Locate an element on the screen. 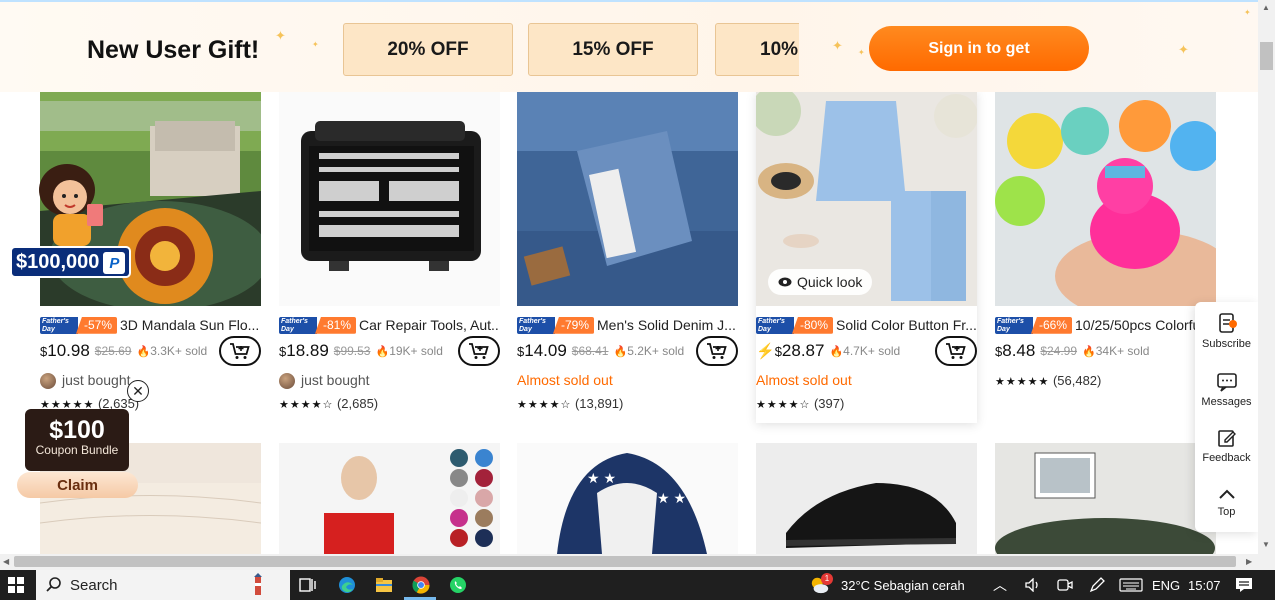 This screenshot has width=1275, height=600. sold-count: 🔥5.2K+ sold is located at coordinates (649, 351).